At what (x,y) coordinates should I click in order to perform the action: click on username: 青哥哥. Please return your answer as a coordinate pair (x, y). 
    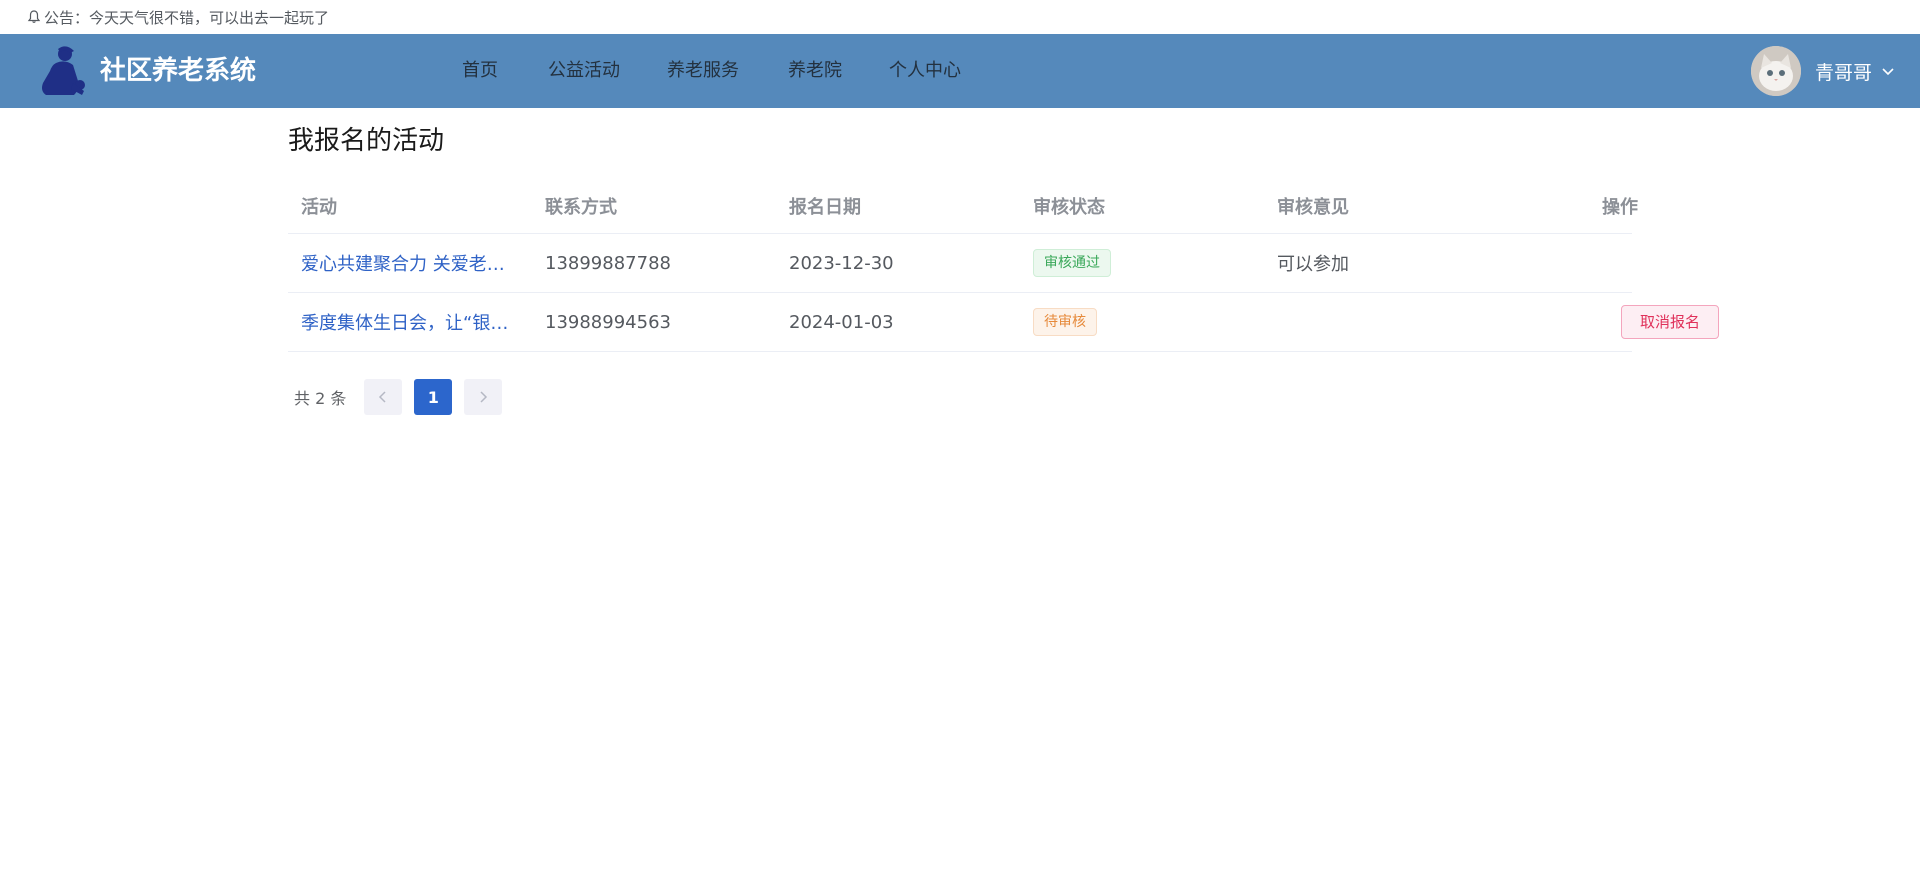
    Looking at the image, I should click on (1843, 71).